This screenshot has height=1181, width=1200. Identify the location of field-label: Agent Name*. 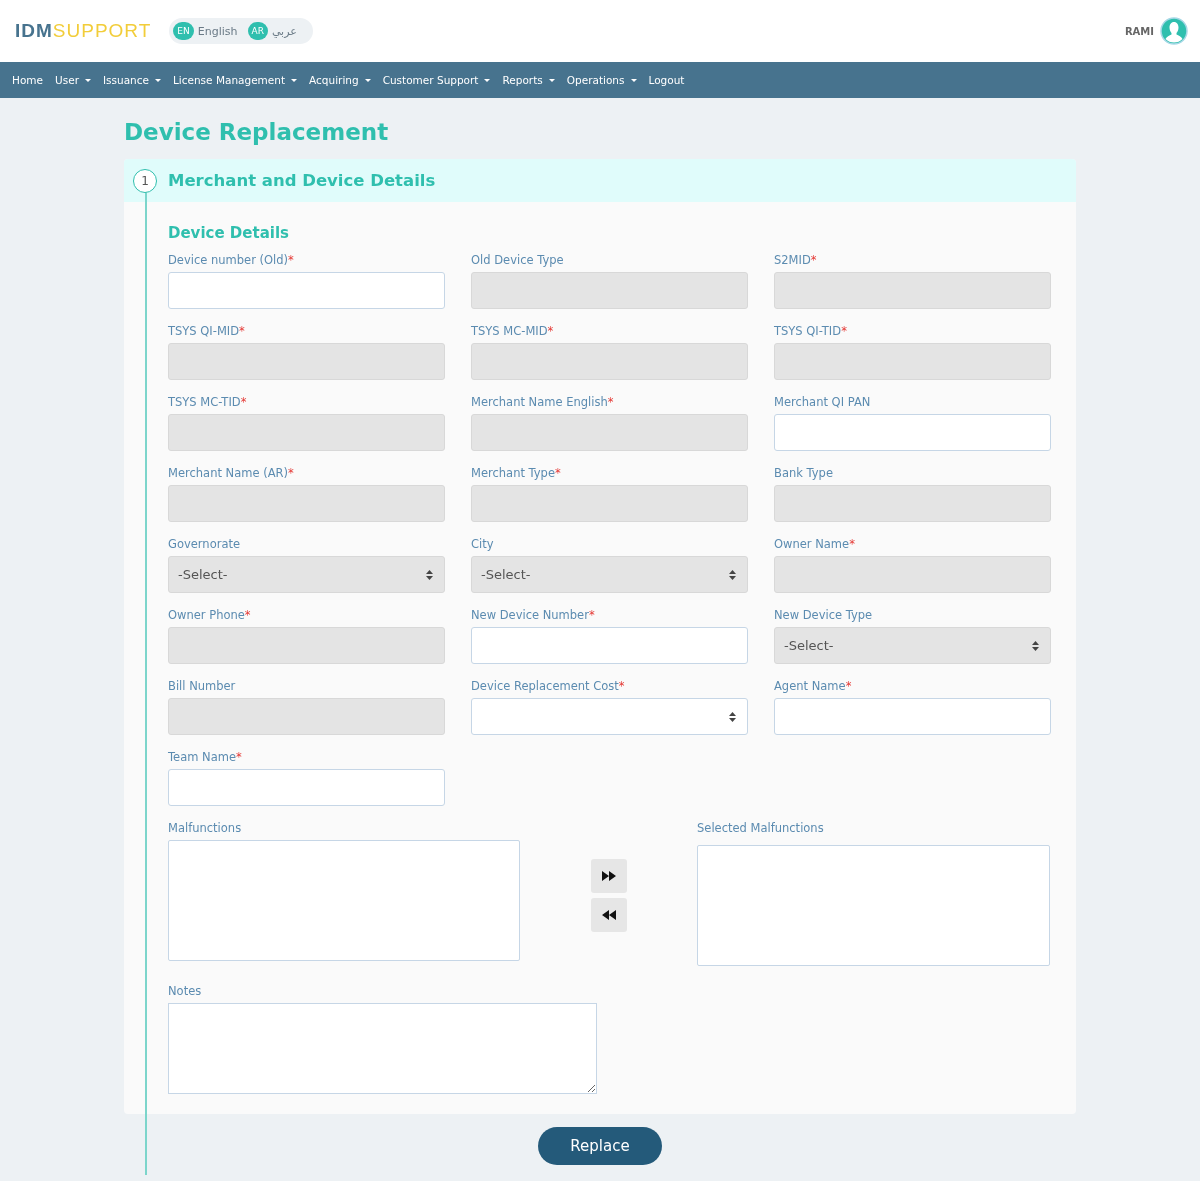
(813, 686).